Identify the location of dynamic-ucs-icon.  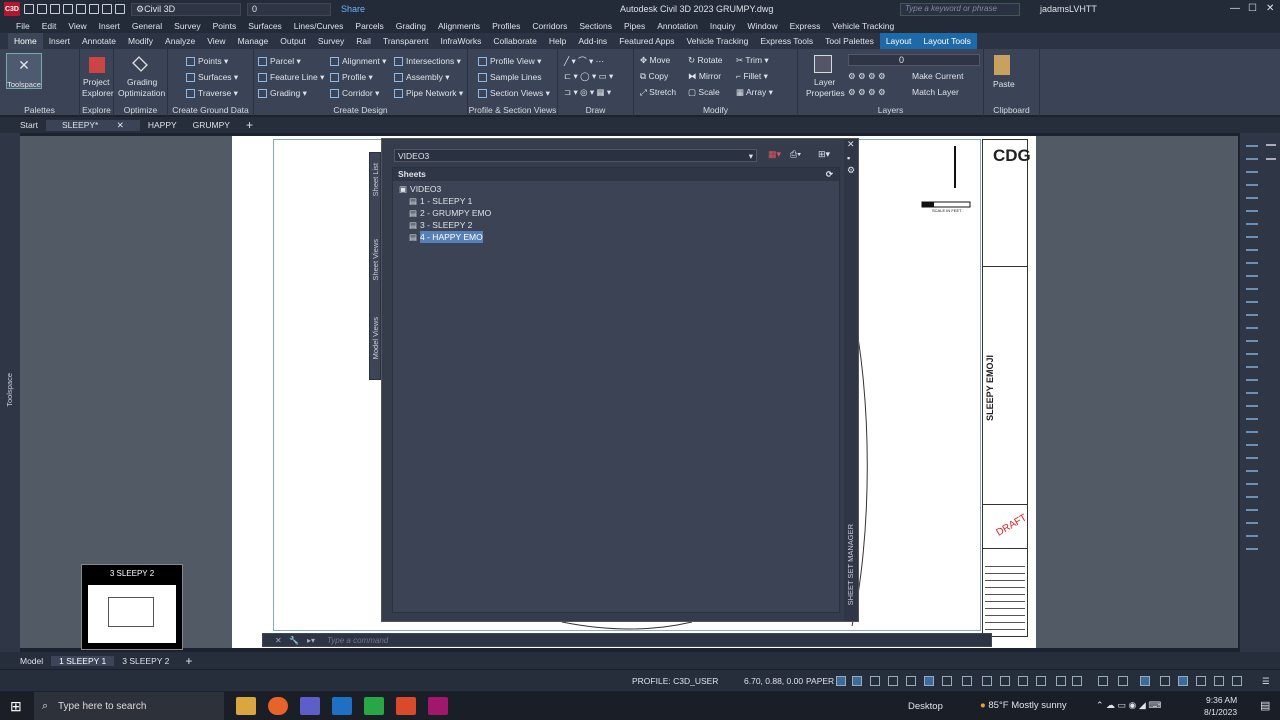
(1023, 681).